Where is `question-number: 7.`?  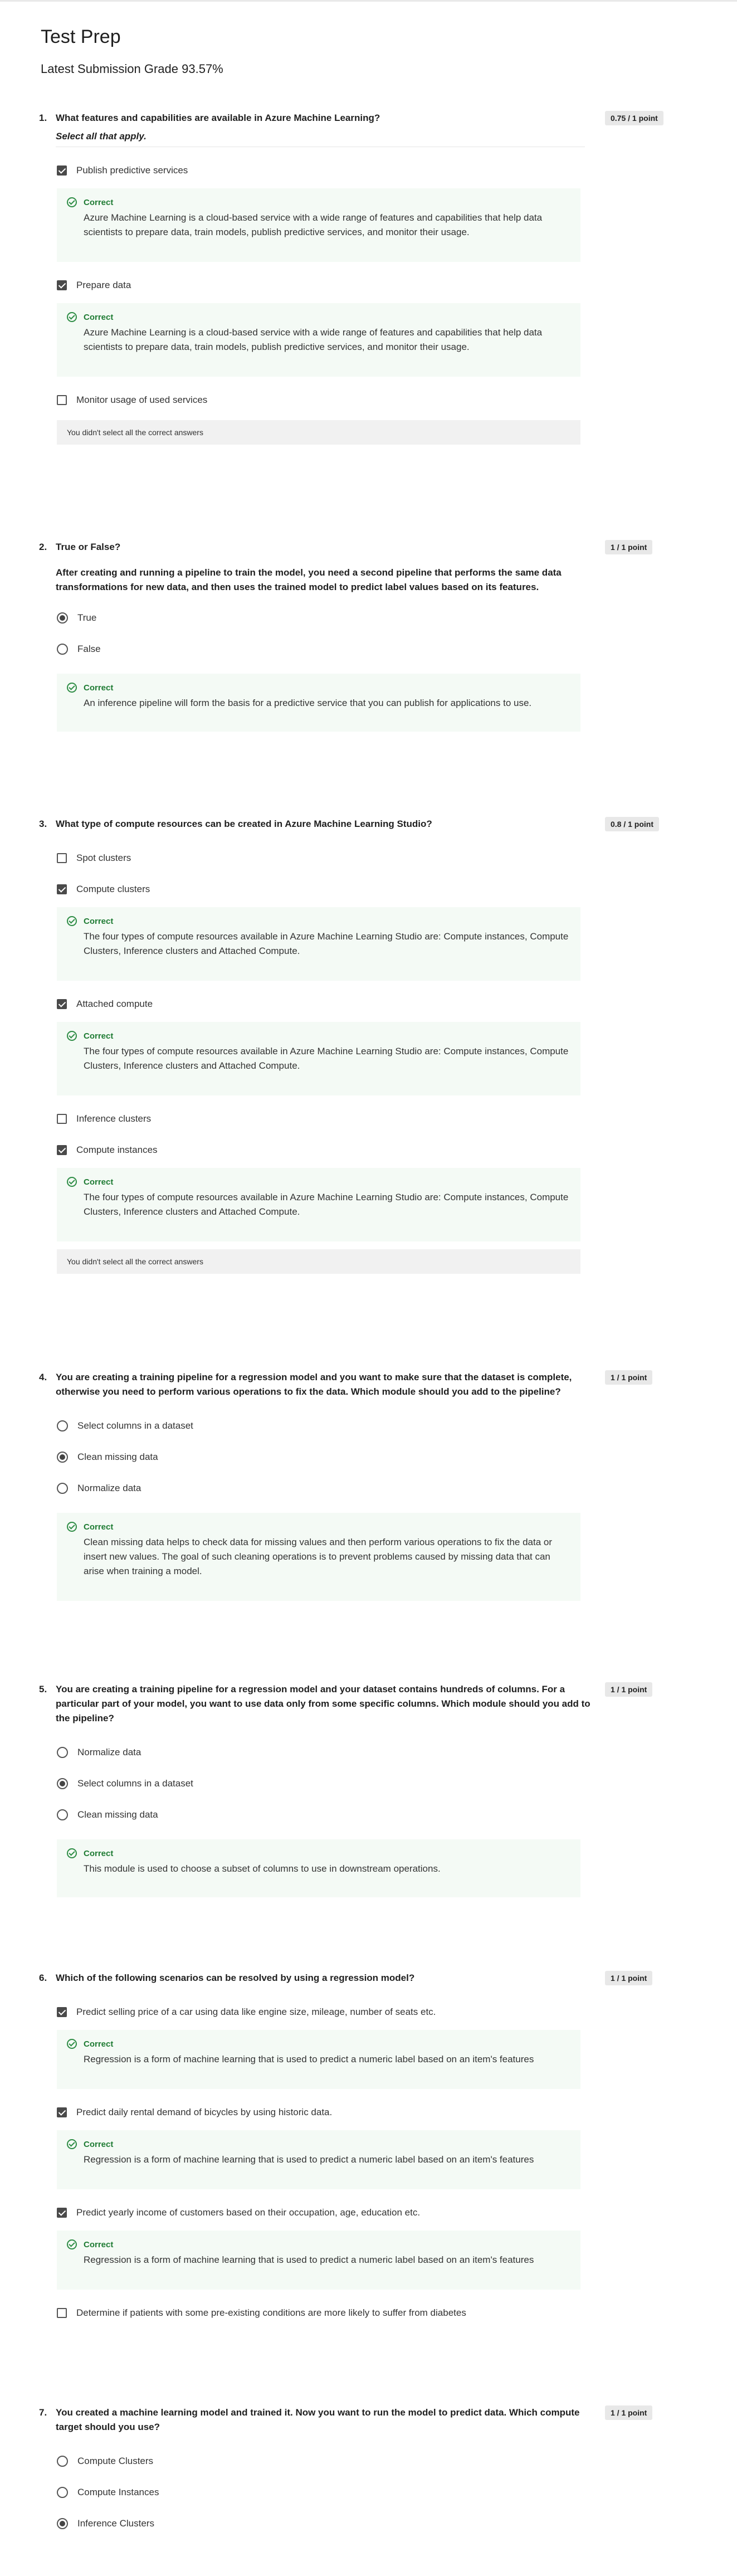 question-number: 7. is located at coordinates (43, 2412).